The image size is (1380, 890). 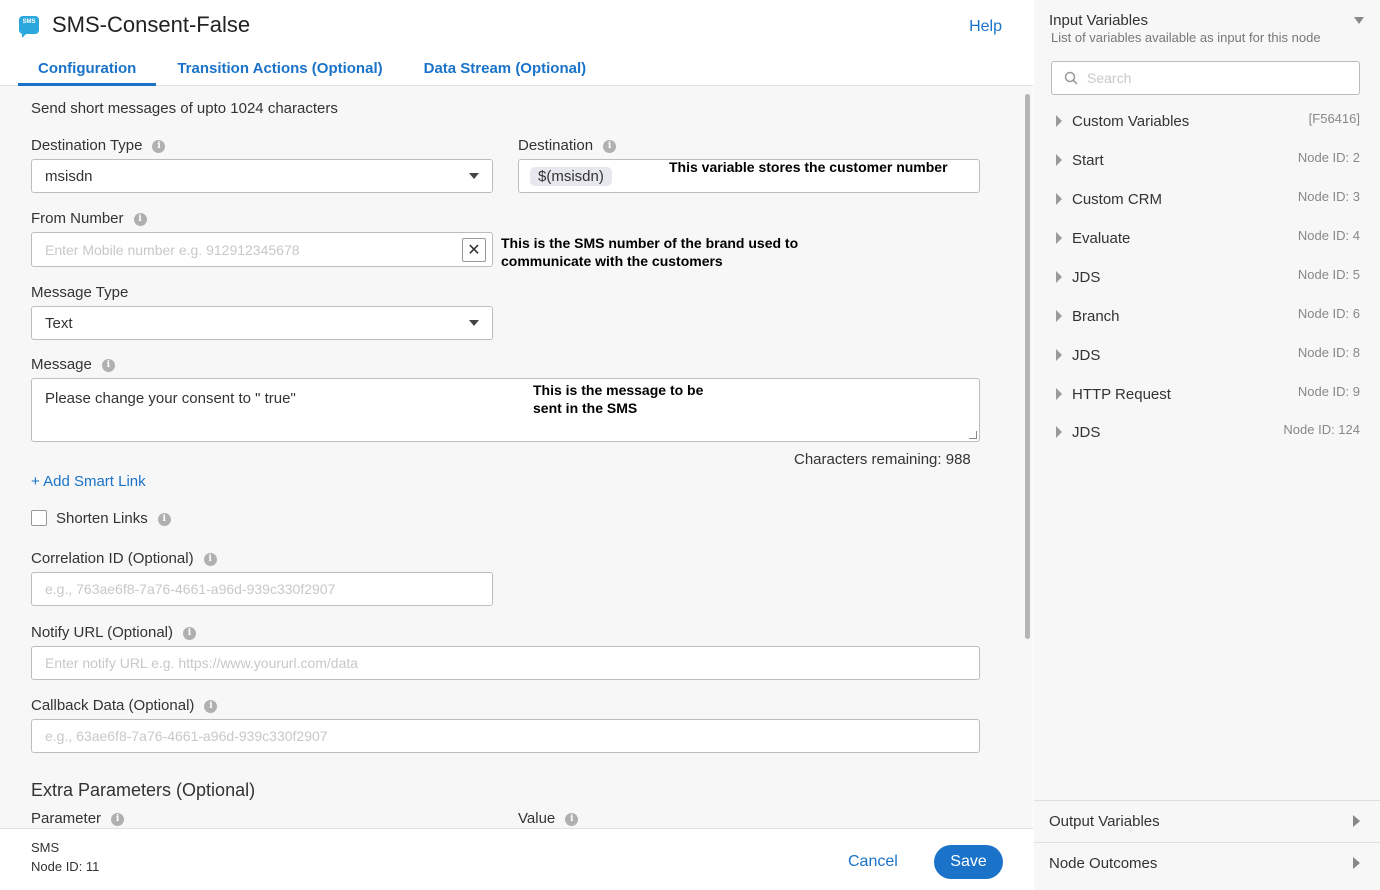 I want to click on message-type-value: Text, so click(x=59, y=323).